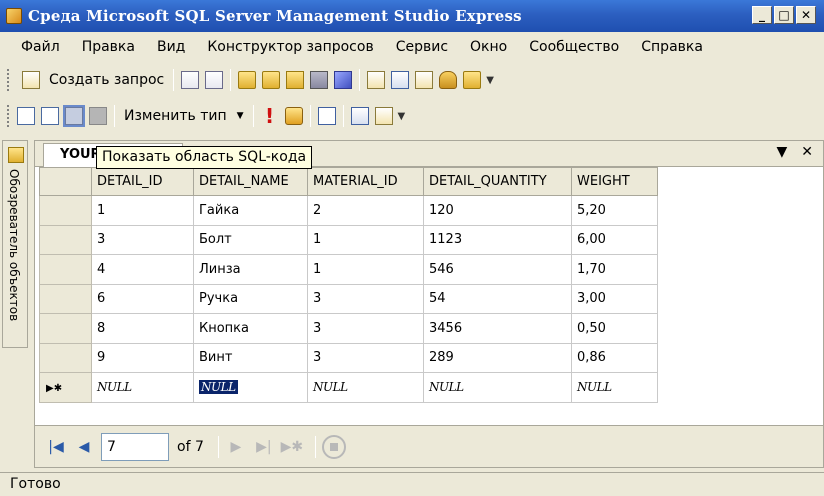 Image resolution: width=824 pixels, height=496 pixels. What do you see at coordinates (672, 47) in the screenshot?
I see `menu-help: Справка` at bounding box center [672, 47].